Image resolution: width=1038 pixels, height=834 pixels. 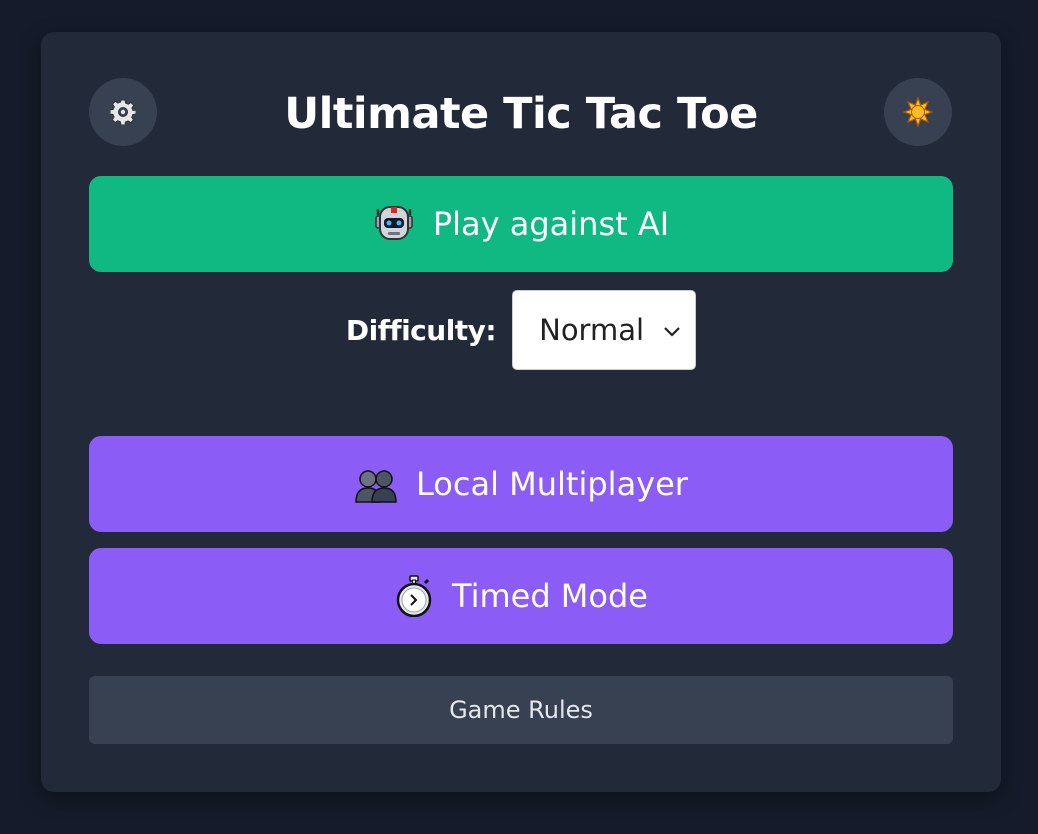 I want to click on timed-mode-button: Timed Mode, so click(x=521, y=596).